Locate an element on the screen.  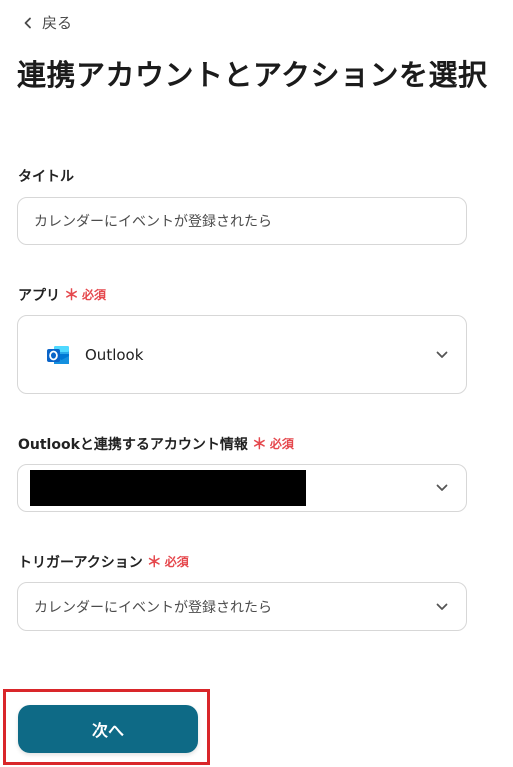
back-link: 戻る is located at coordinates (47, 22).